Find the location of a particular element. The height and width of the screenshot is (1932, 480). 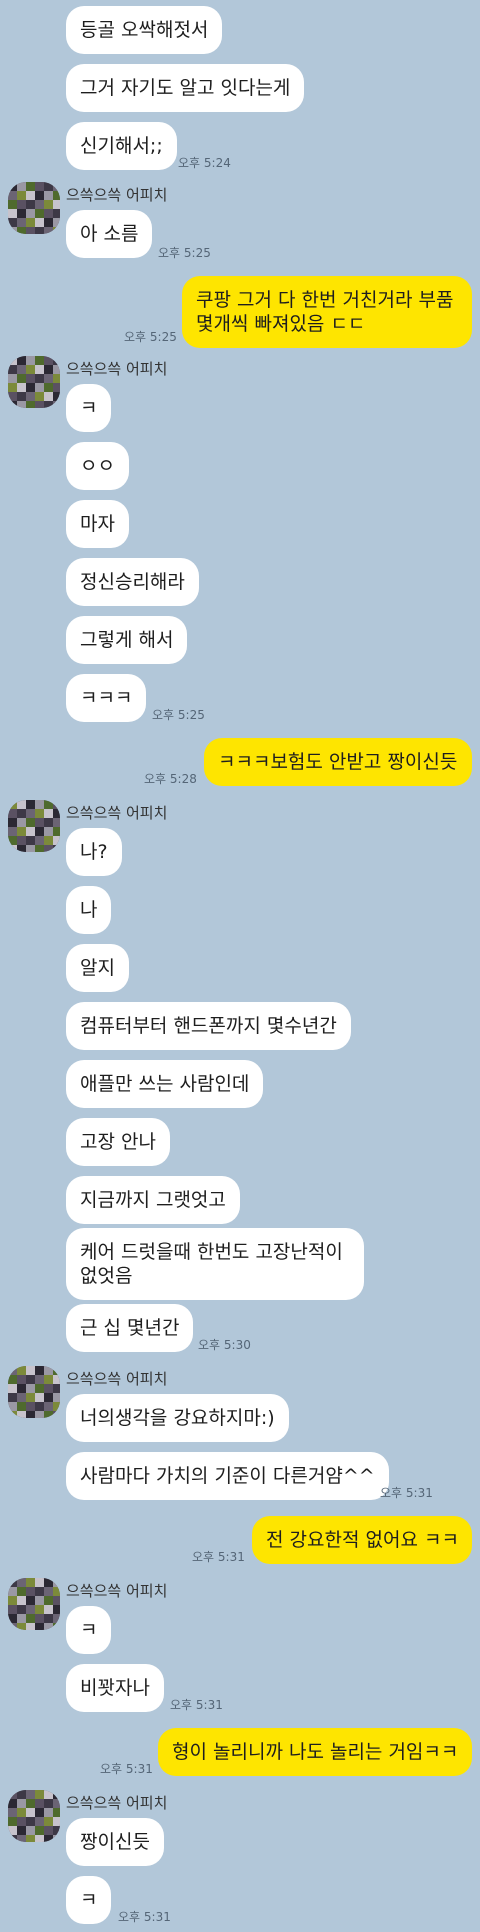

message-bubble-incoming: 나? is located at coordinates (94, 852).